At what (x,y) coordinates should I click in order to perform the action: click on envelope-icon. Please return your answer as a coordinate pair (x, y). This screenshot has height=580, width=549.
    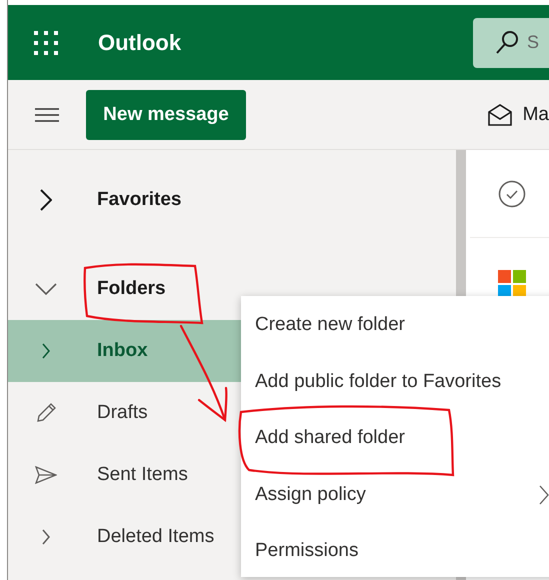
    Looking at the image, I should click on (499, 114).